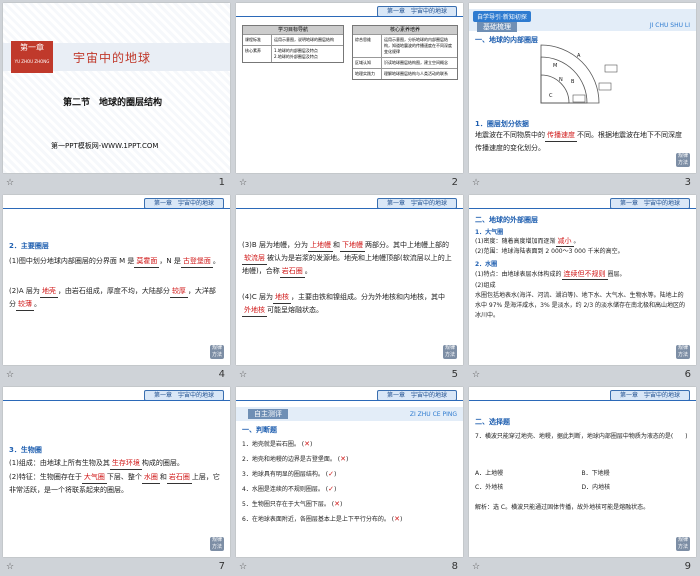 This screenshot has width=700, height=576. Describe the element at coordinates (454, 182) in the screenshot. I see `slide-number: 2` at that location.